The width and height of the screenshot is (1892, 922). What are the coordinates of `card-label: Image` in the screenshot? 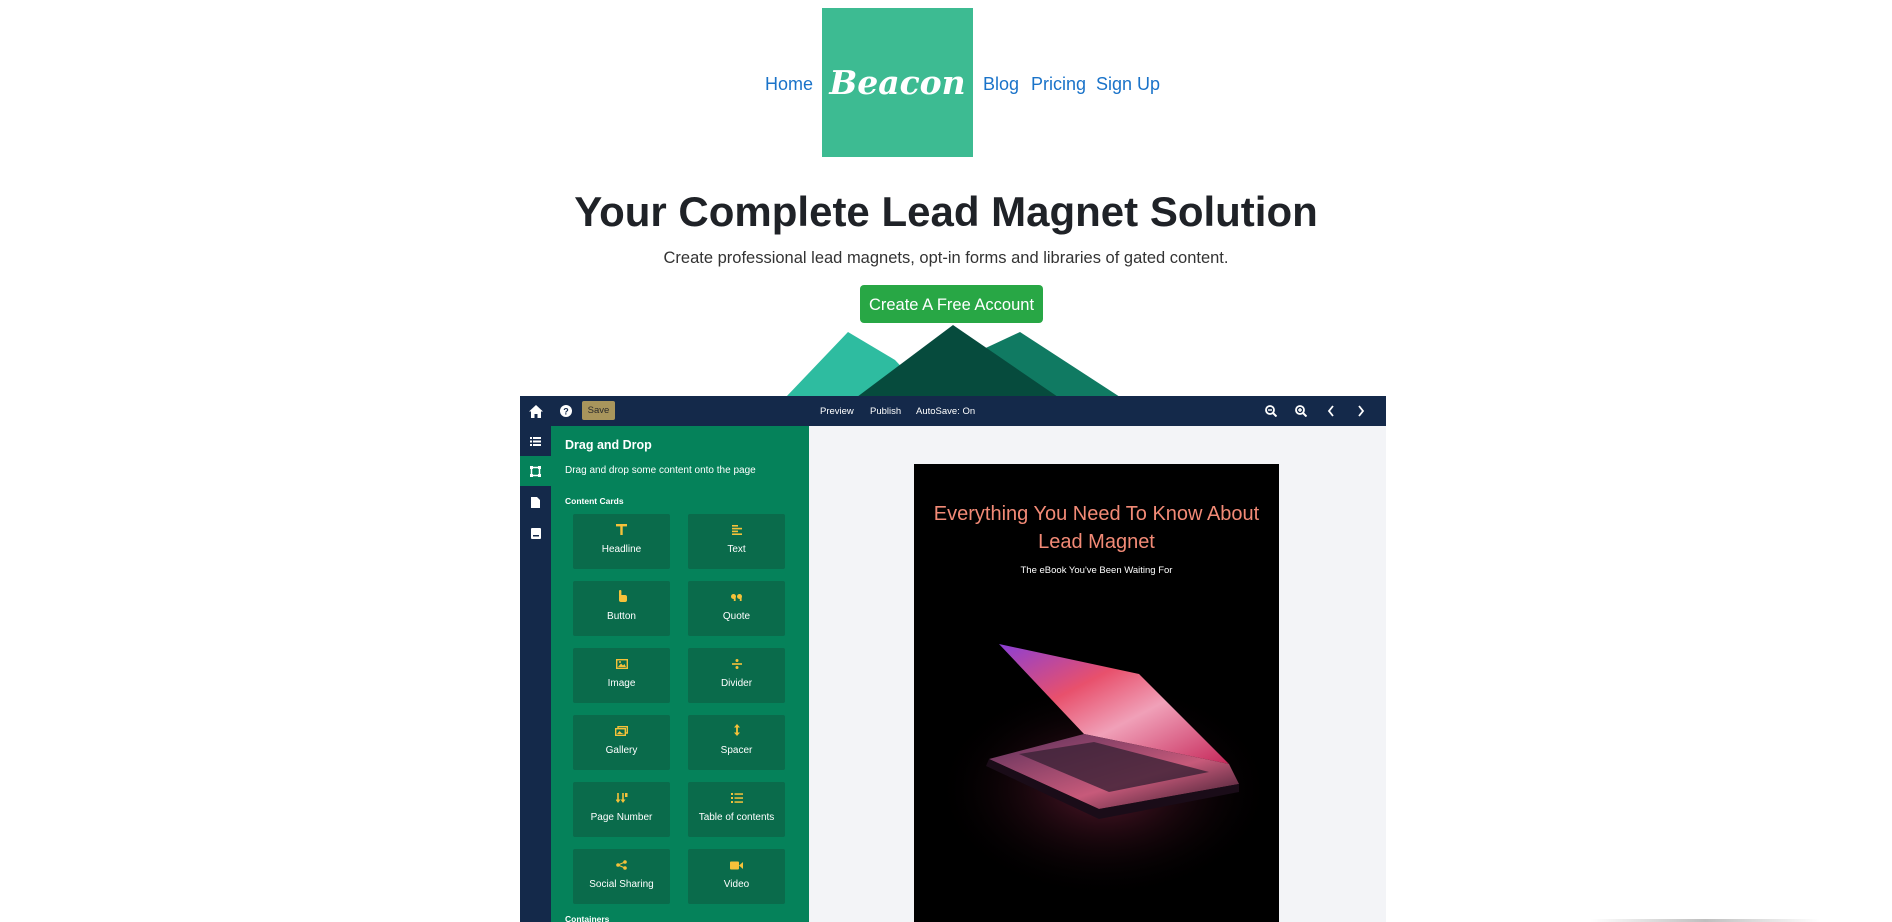 It's located at (621, 683).